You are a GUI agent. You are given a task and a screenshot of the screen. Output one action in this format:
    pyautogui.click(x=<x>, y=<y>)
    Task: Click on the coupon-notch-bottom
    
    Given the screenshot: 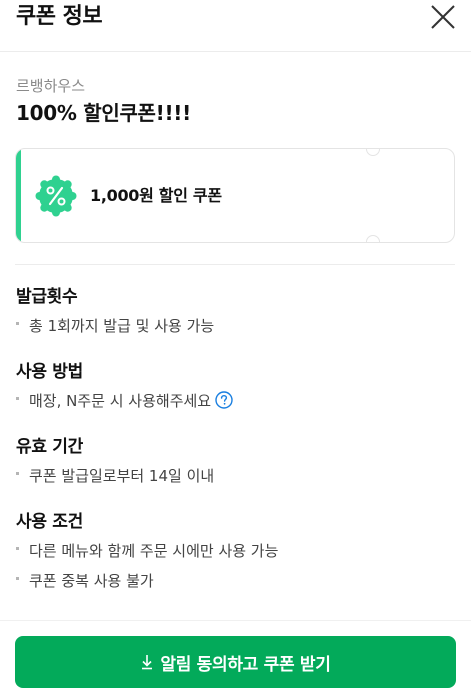 What is the action you would take?
    pyautogui.click(x=373, y=238)
    